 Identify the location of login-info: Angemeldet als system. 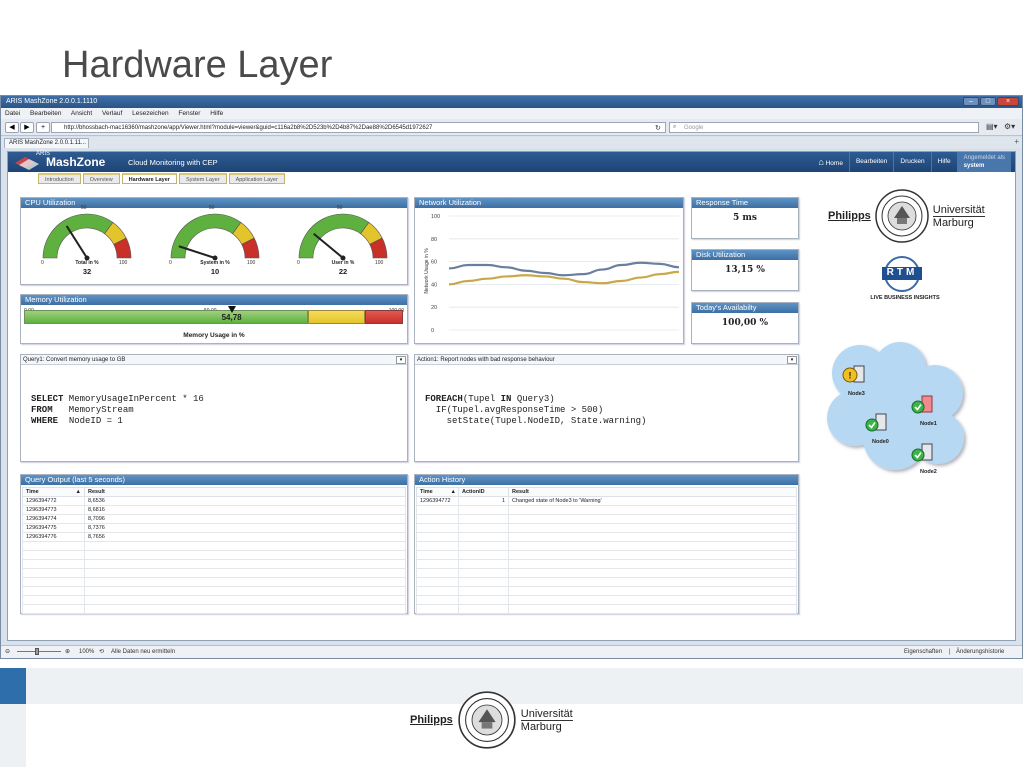
(983, 162).